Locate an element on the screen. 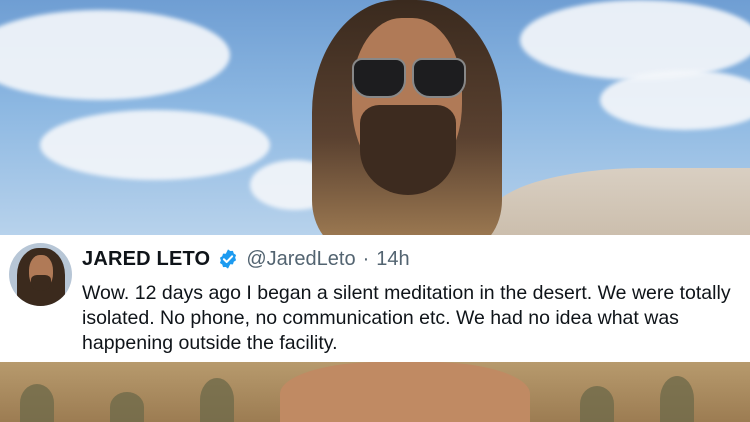 This screenshot has width=750, height=422. tweet-timestamp: 14h is located at coordinates (392, 259).